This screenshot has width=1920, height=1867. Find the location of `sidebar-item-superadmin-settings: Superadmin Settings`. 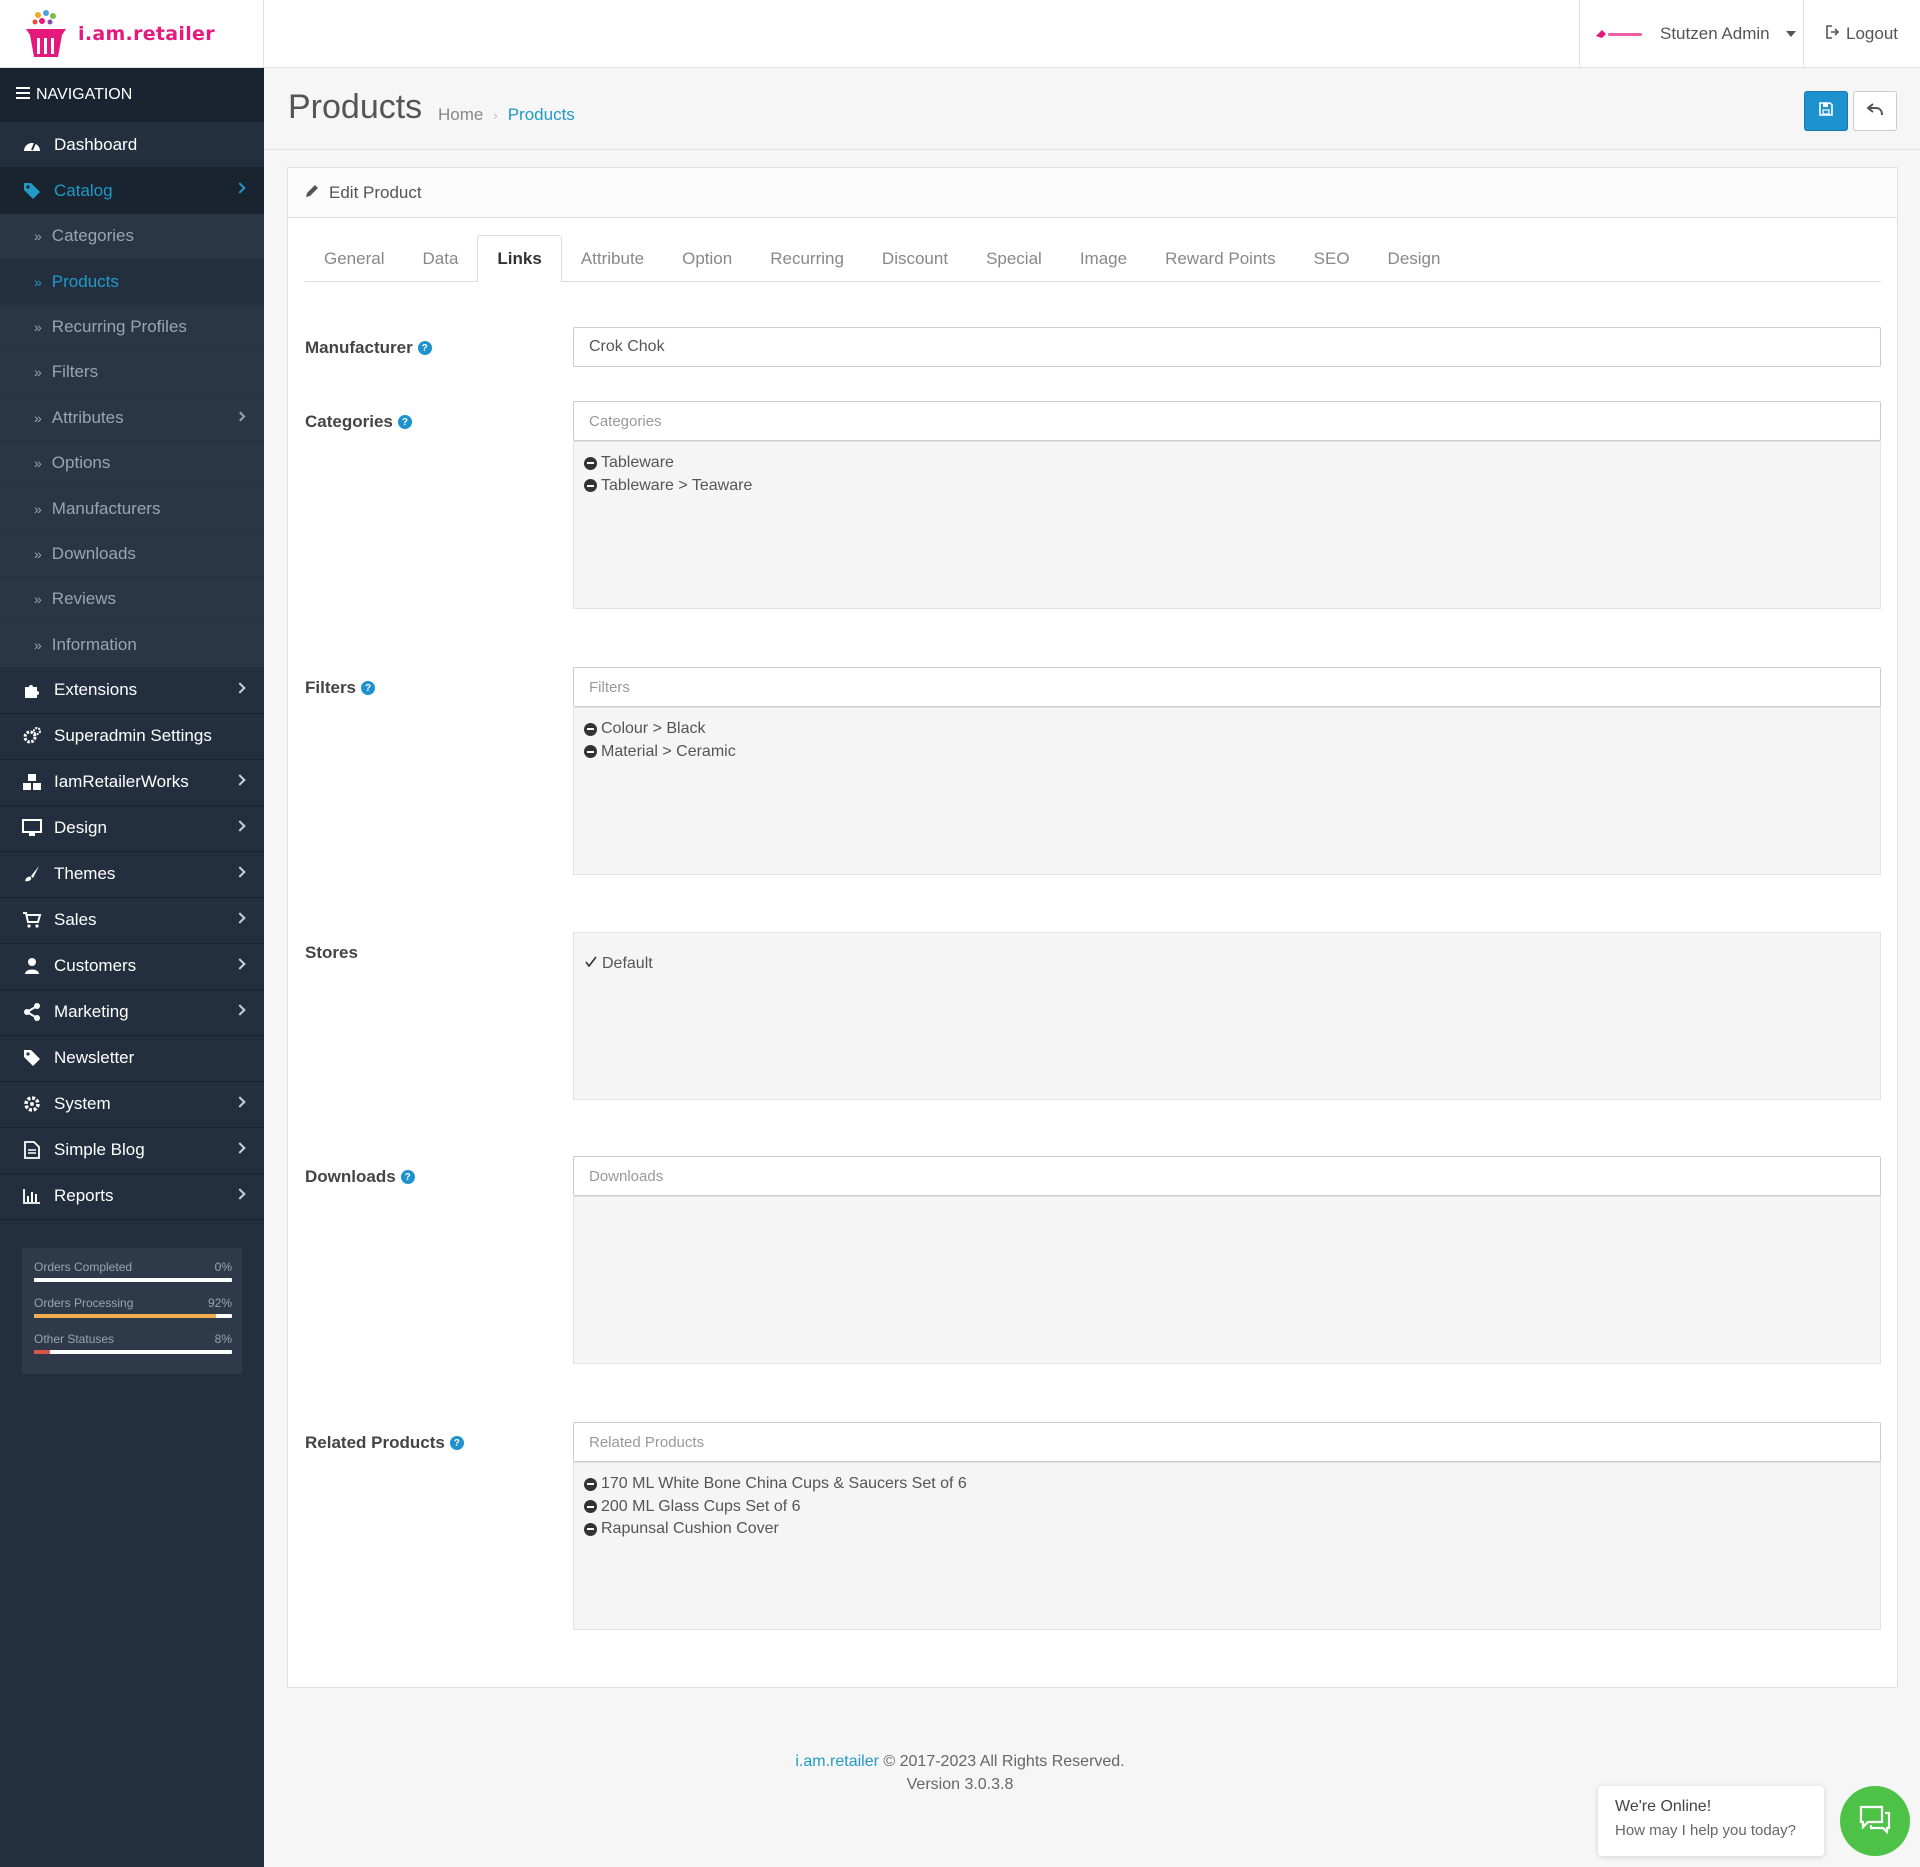

sidebar-item-superadmin-settings: Superadmin Settings is located at coordinates (132, 737).